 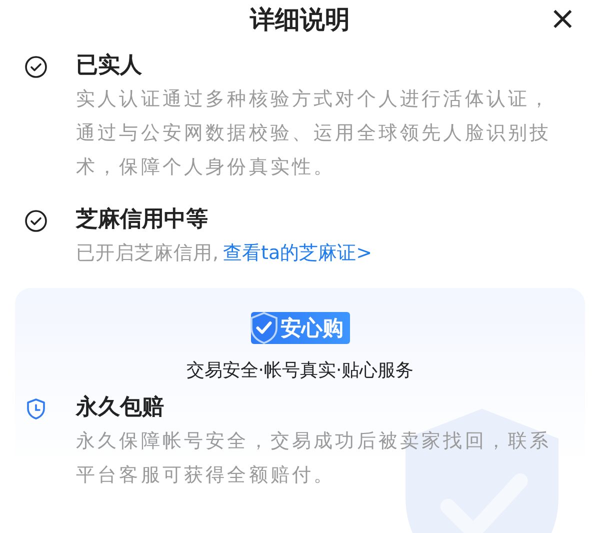 What do you see at coordinates (297, 253) in the screenshot?
I see `sesame-link: 查看ta的芝麻证>` at bounding box center [297, 253].